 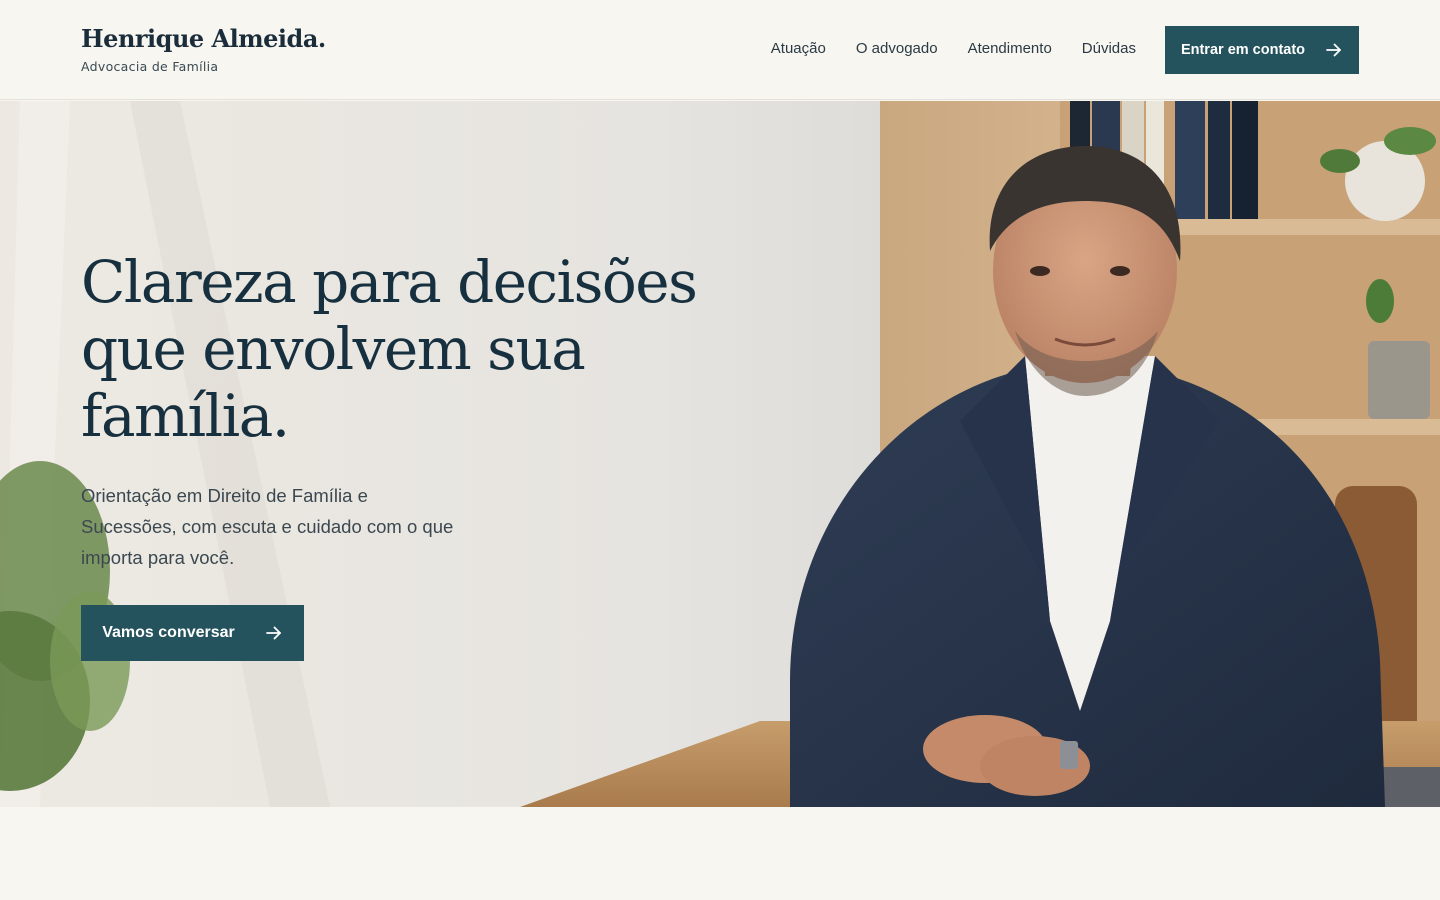 What do you see at coordinates (798, 49) in the screenshot?
I see `nav-link-atuacao: Atuação` at bounding box center [798, 49].